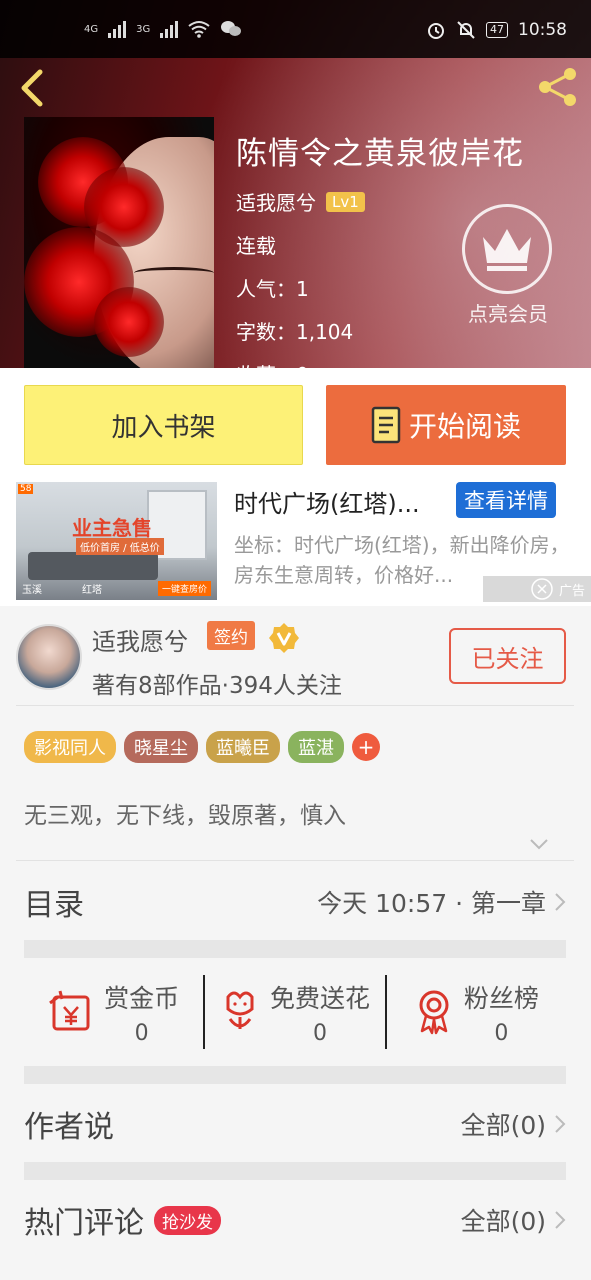 Image resolution: width=591 pixels, height=1280 pixels. I want to click on tag-list: 影视同人 晓星尘 蓝曦臣 蓝湛 +, so click(202, 747).